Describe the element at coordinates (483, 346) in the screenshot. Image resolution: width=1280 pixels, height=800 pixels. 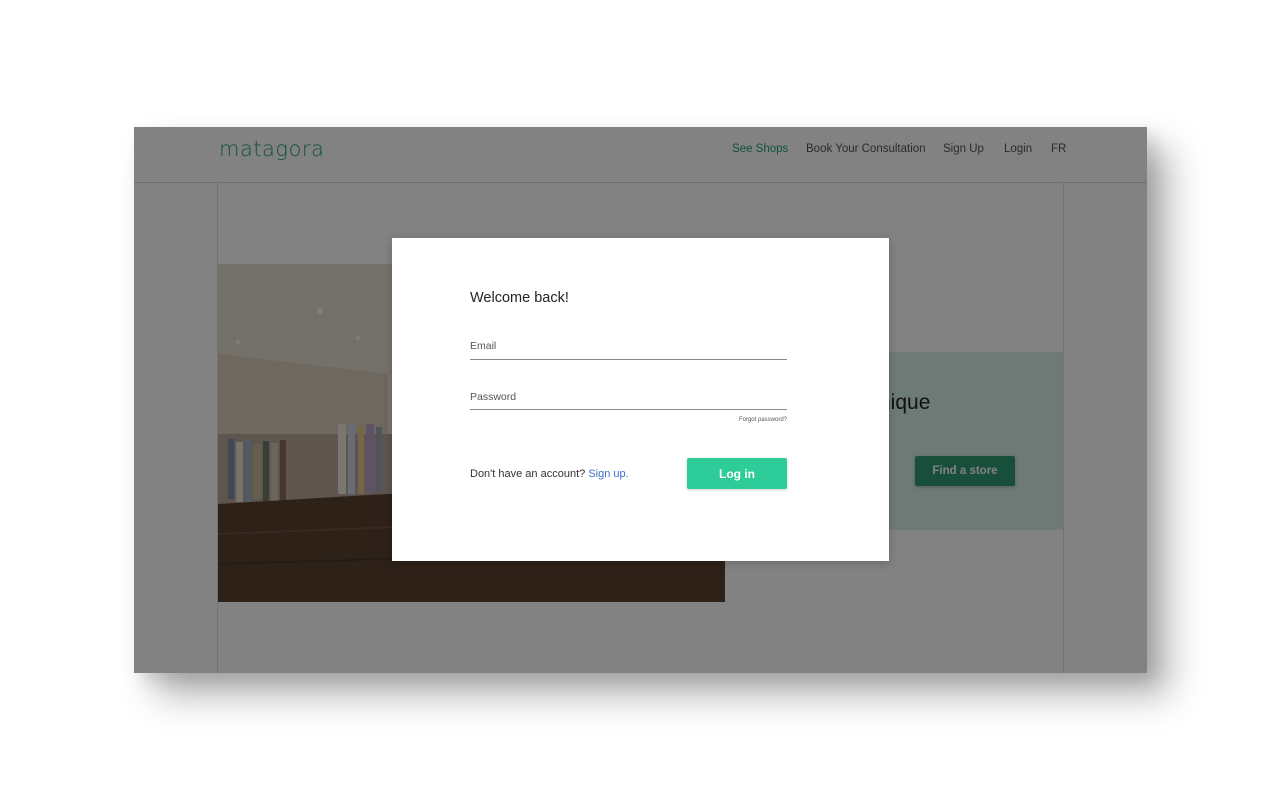
I see `email-label: Email` at that location.